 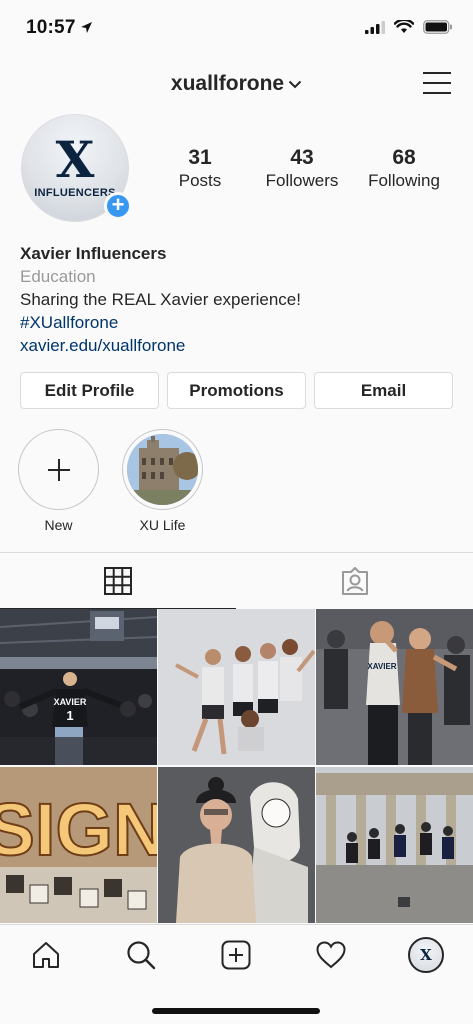 I want to click on building-image, so click(x=162, y=469).